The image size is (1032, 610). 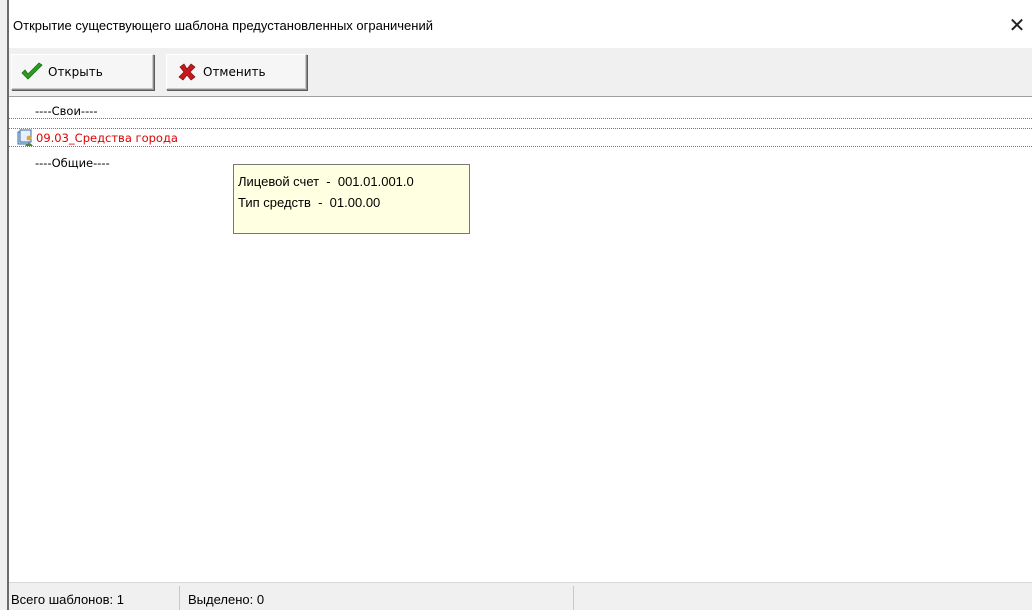 I want to click on open-button-label: Открыть, so click(x=75, y=72).